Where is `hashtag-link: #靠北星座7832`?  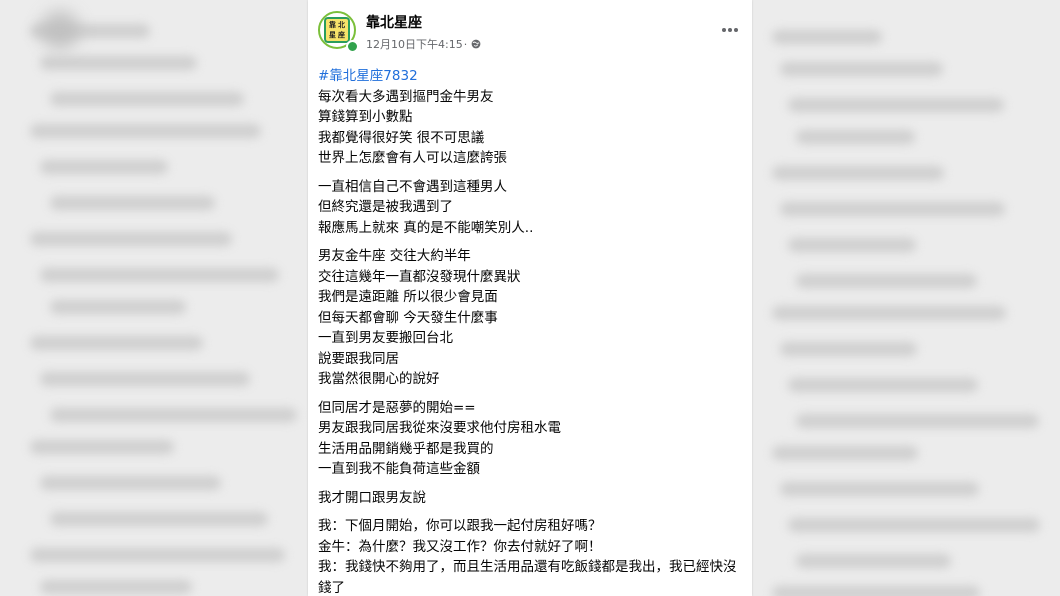
hashtag-link: #靠北星座7832 is located at coordinates (530, 76).